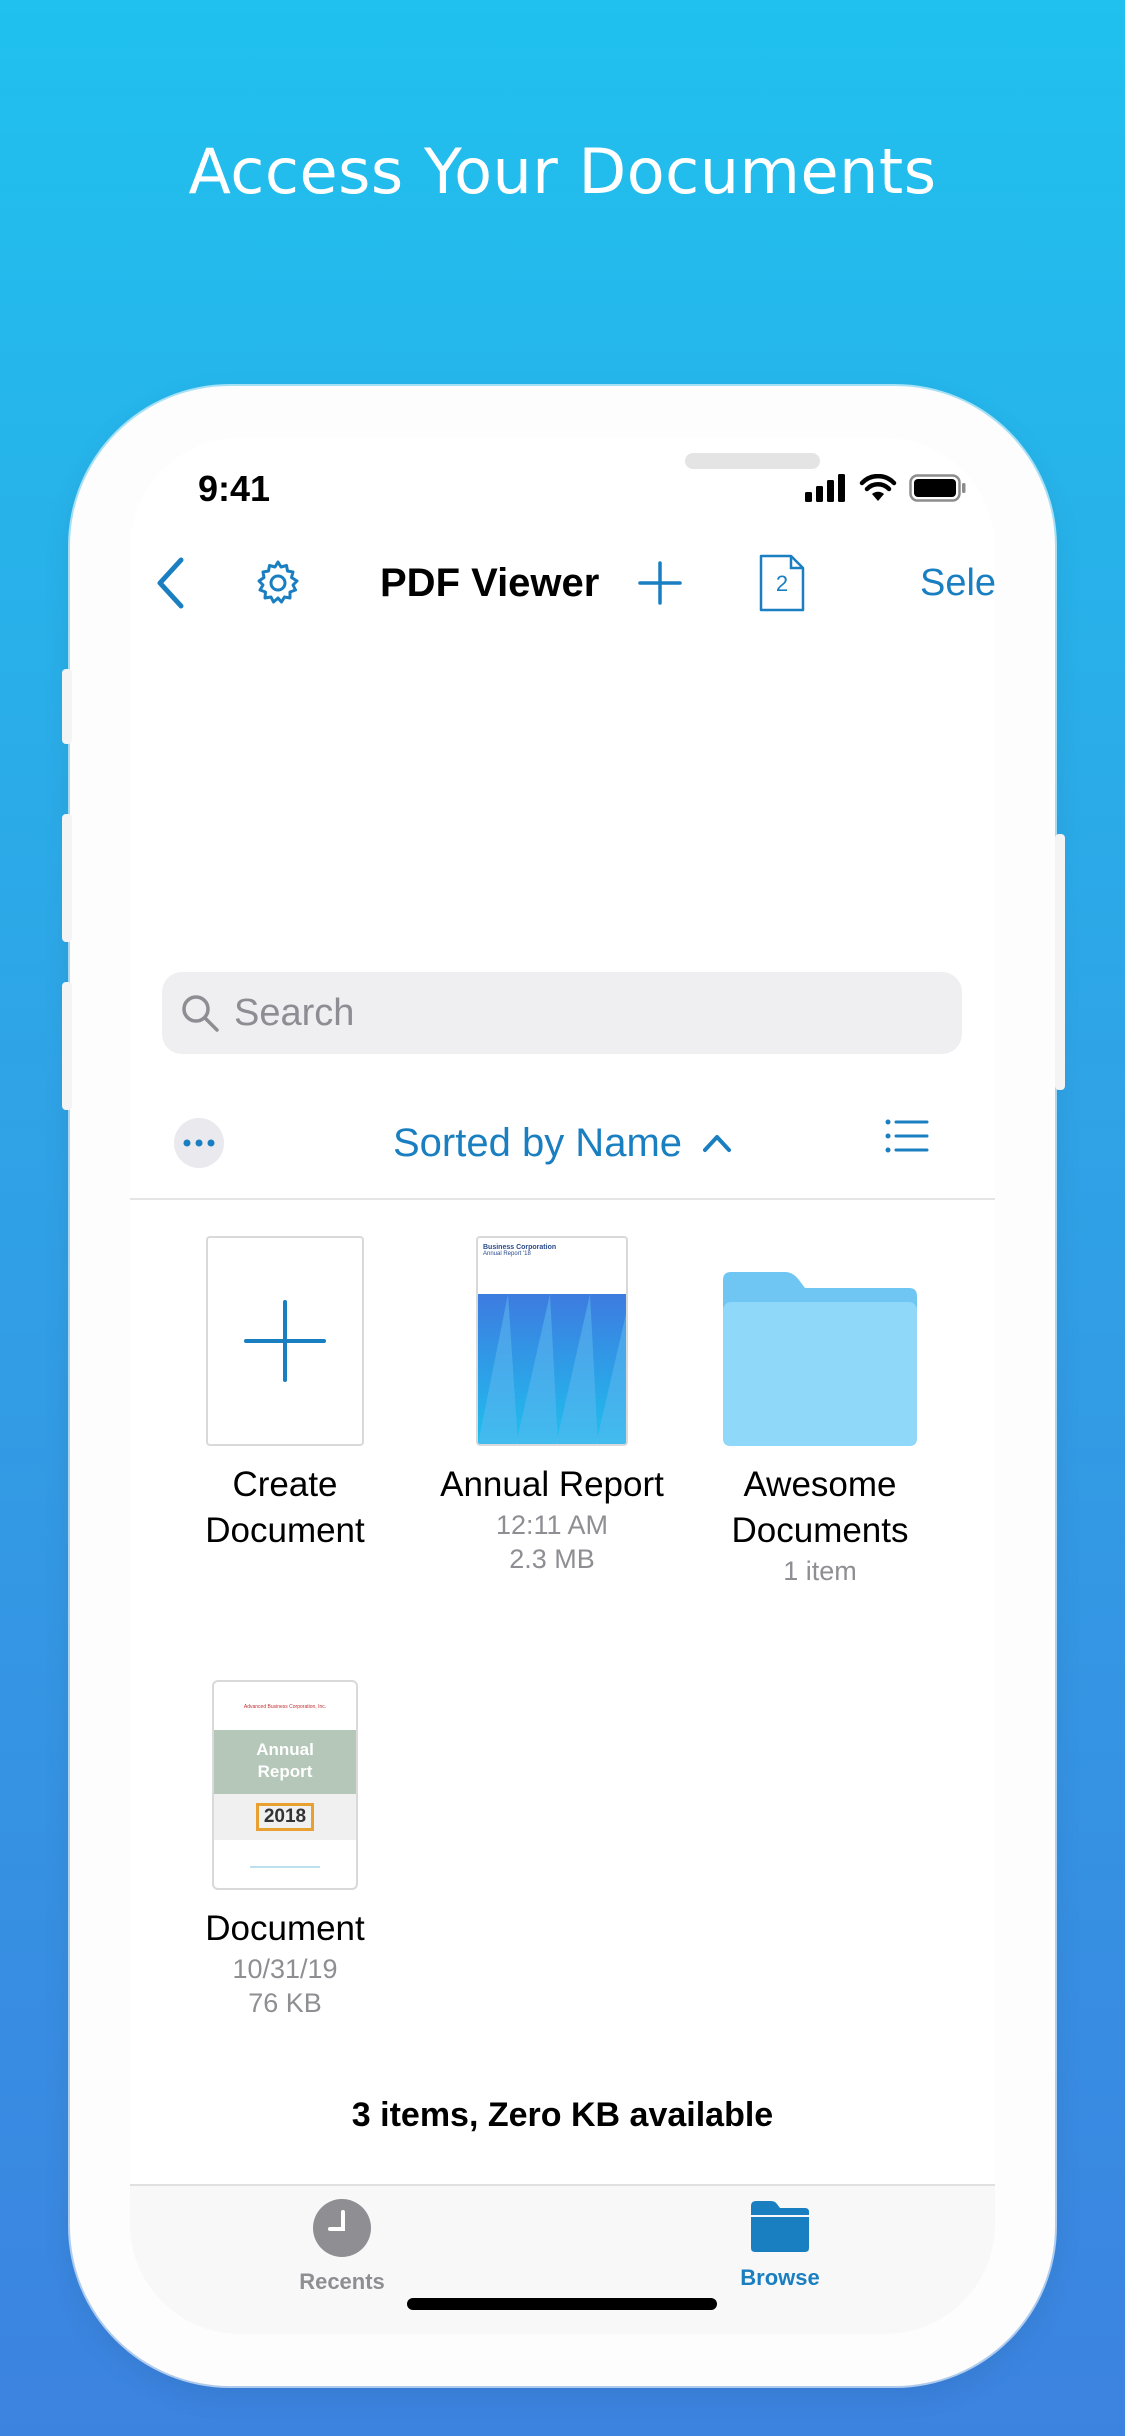  What do you see at coordinates (552, 1559) in the screenshot?
I see `item-size: 2.3 MB` at bounding box center [552, 1559].